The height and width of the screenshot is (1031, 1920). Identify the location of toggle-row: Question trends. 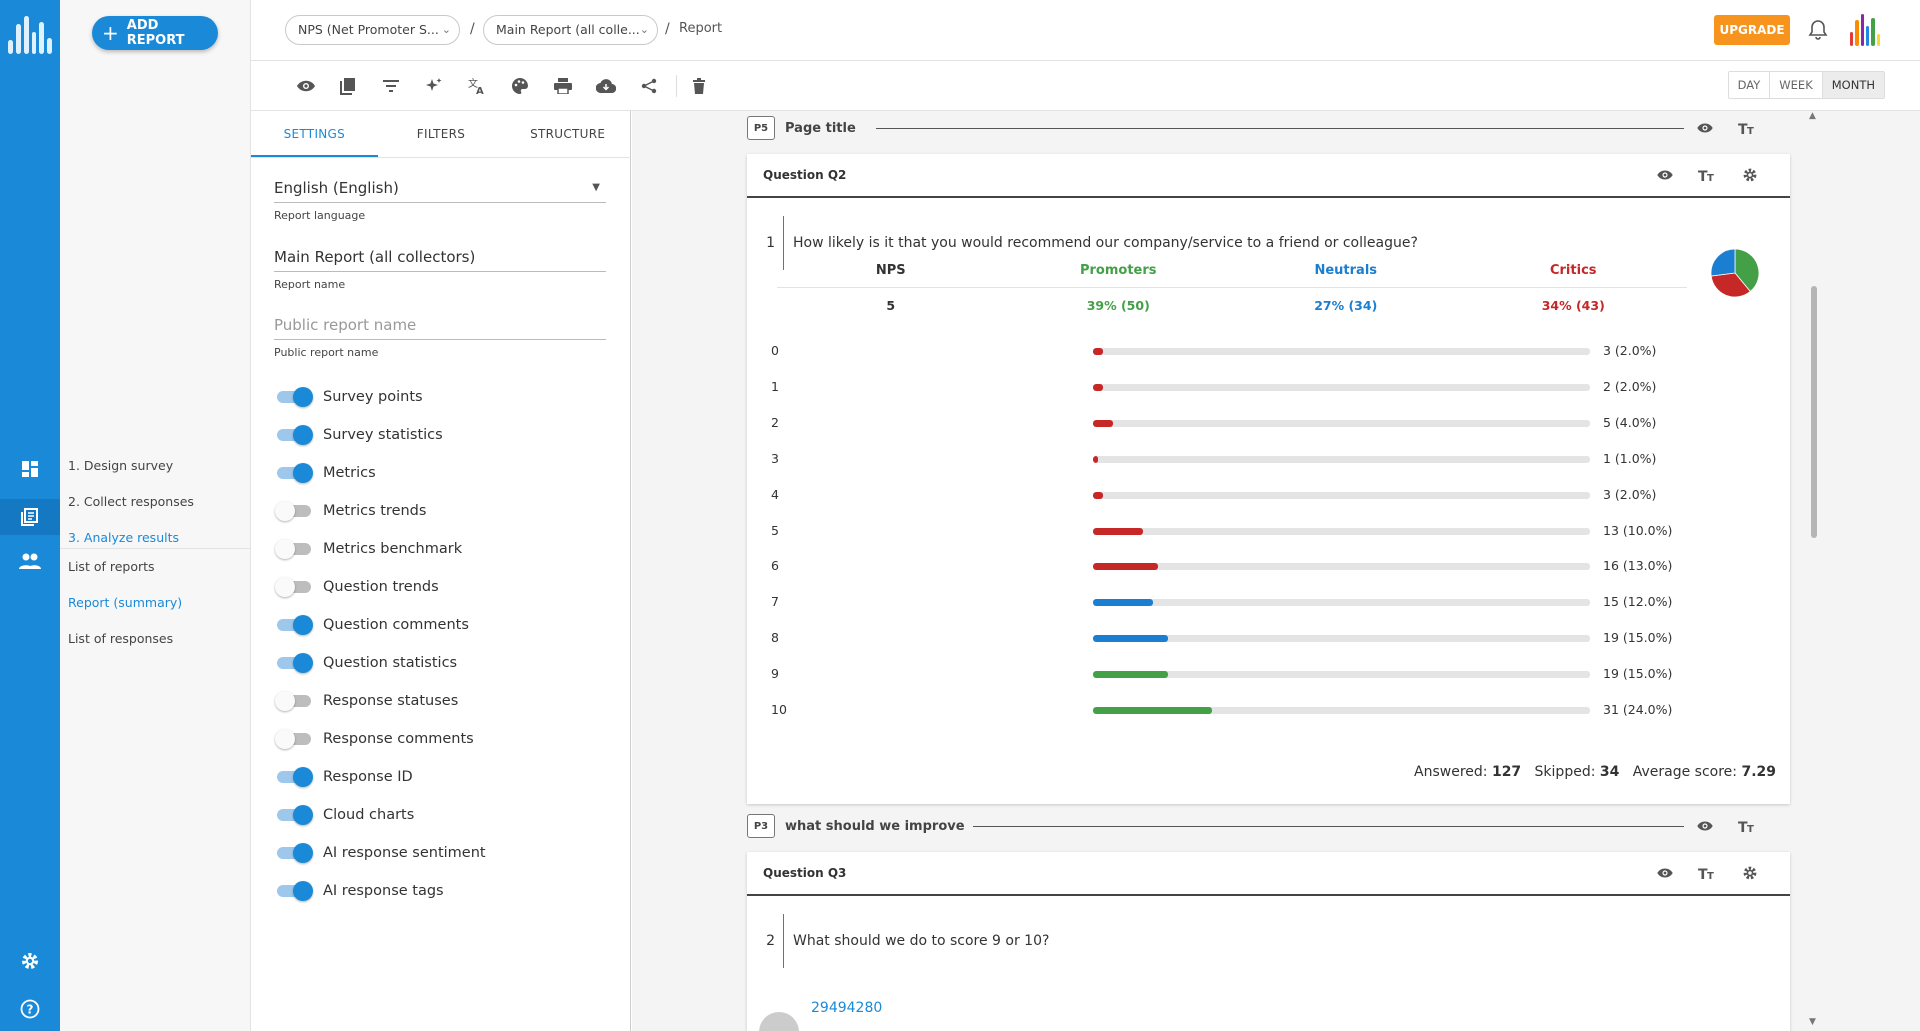
(357, 587).